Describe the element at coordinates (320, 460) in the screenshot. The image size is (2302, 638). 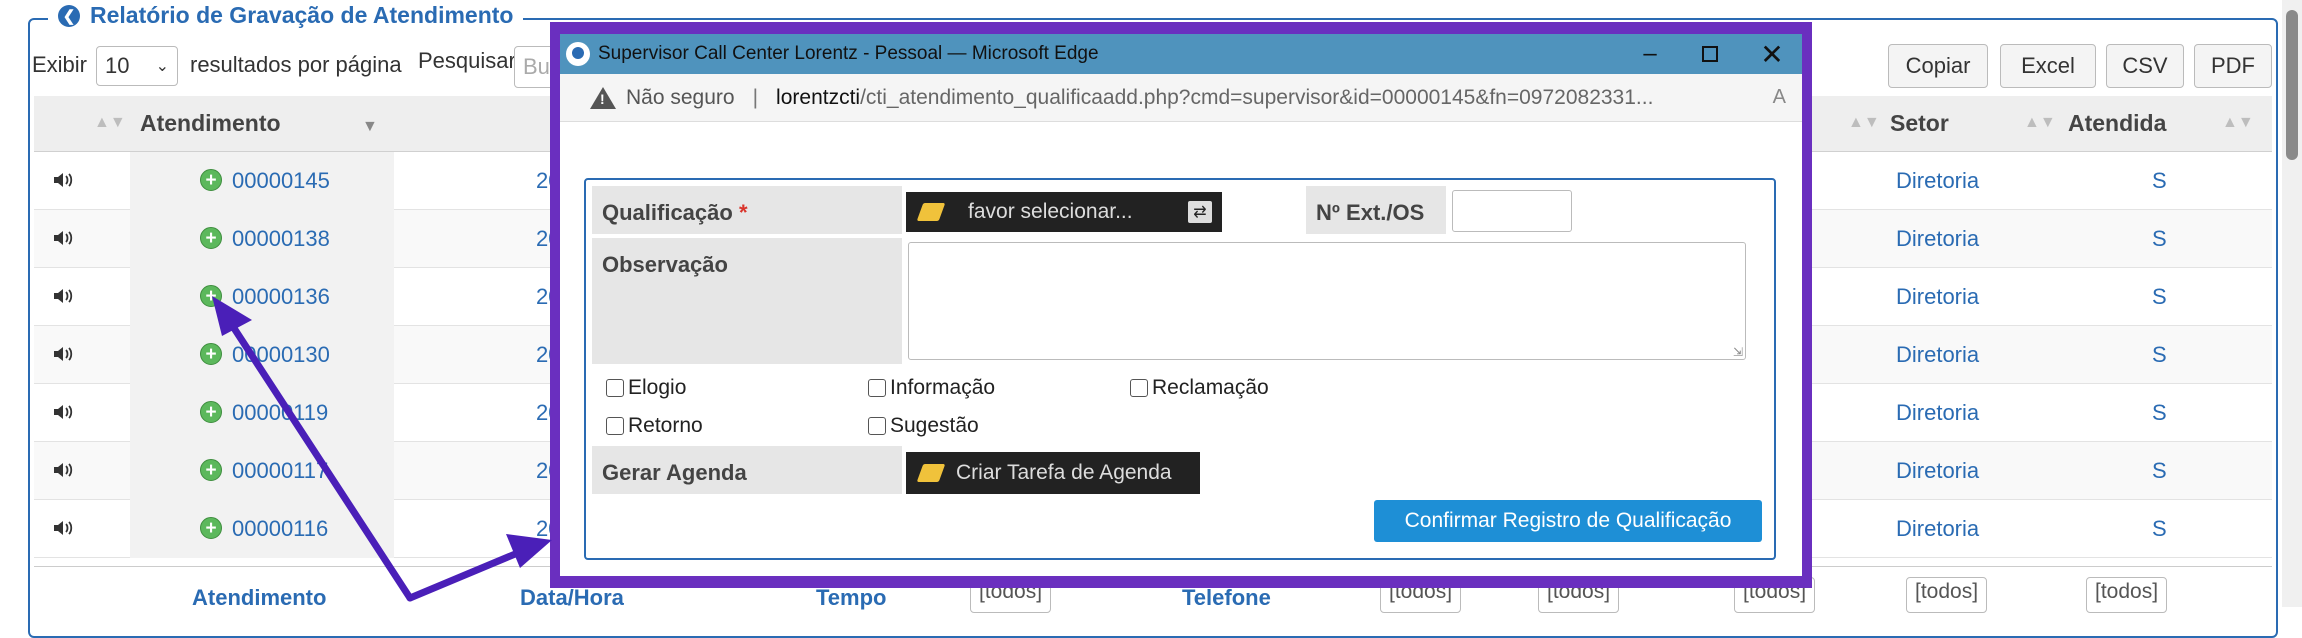
I see `annotation-arrow-up` at that location.